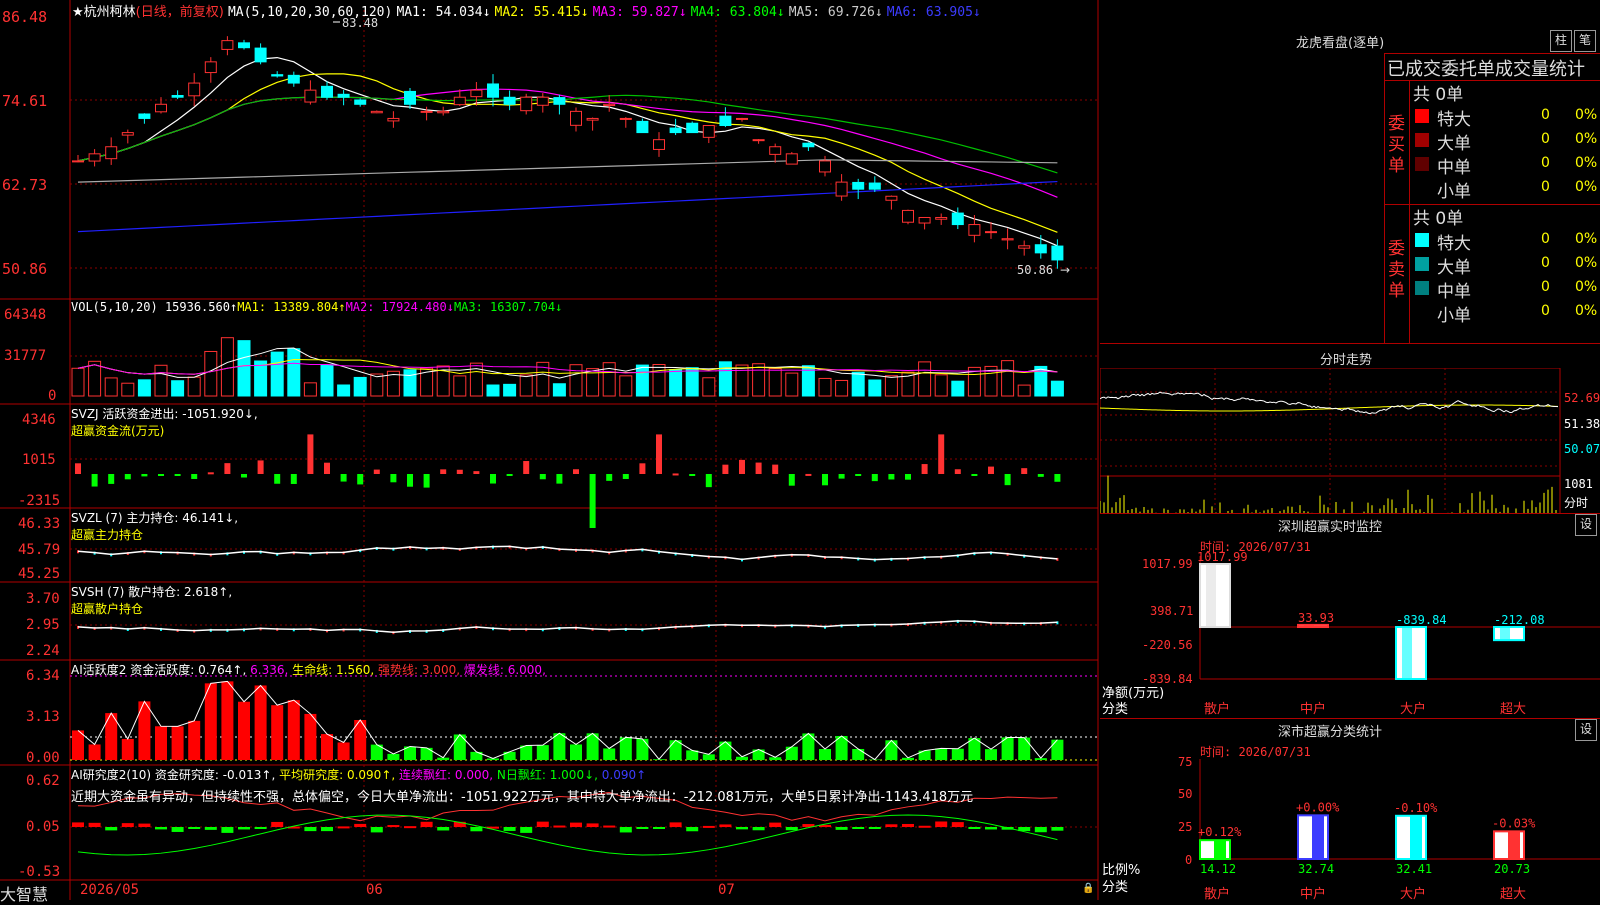 The width and height of the screenshot is (1600, 905). What do you see at coordinates (110, 12) in the screenshot?
I see `stock-name: 杭州柯林` at bounding box center [110, 12].